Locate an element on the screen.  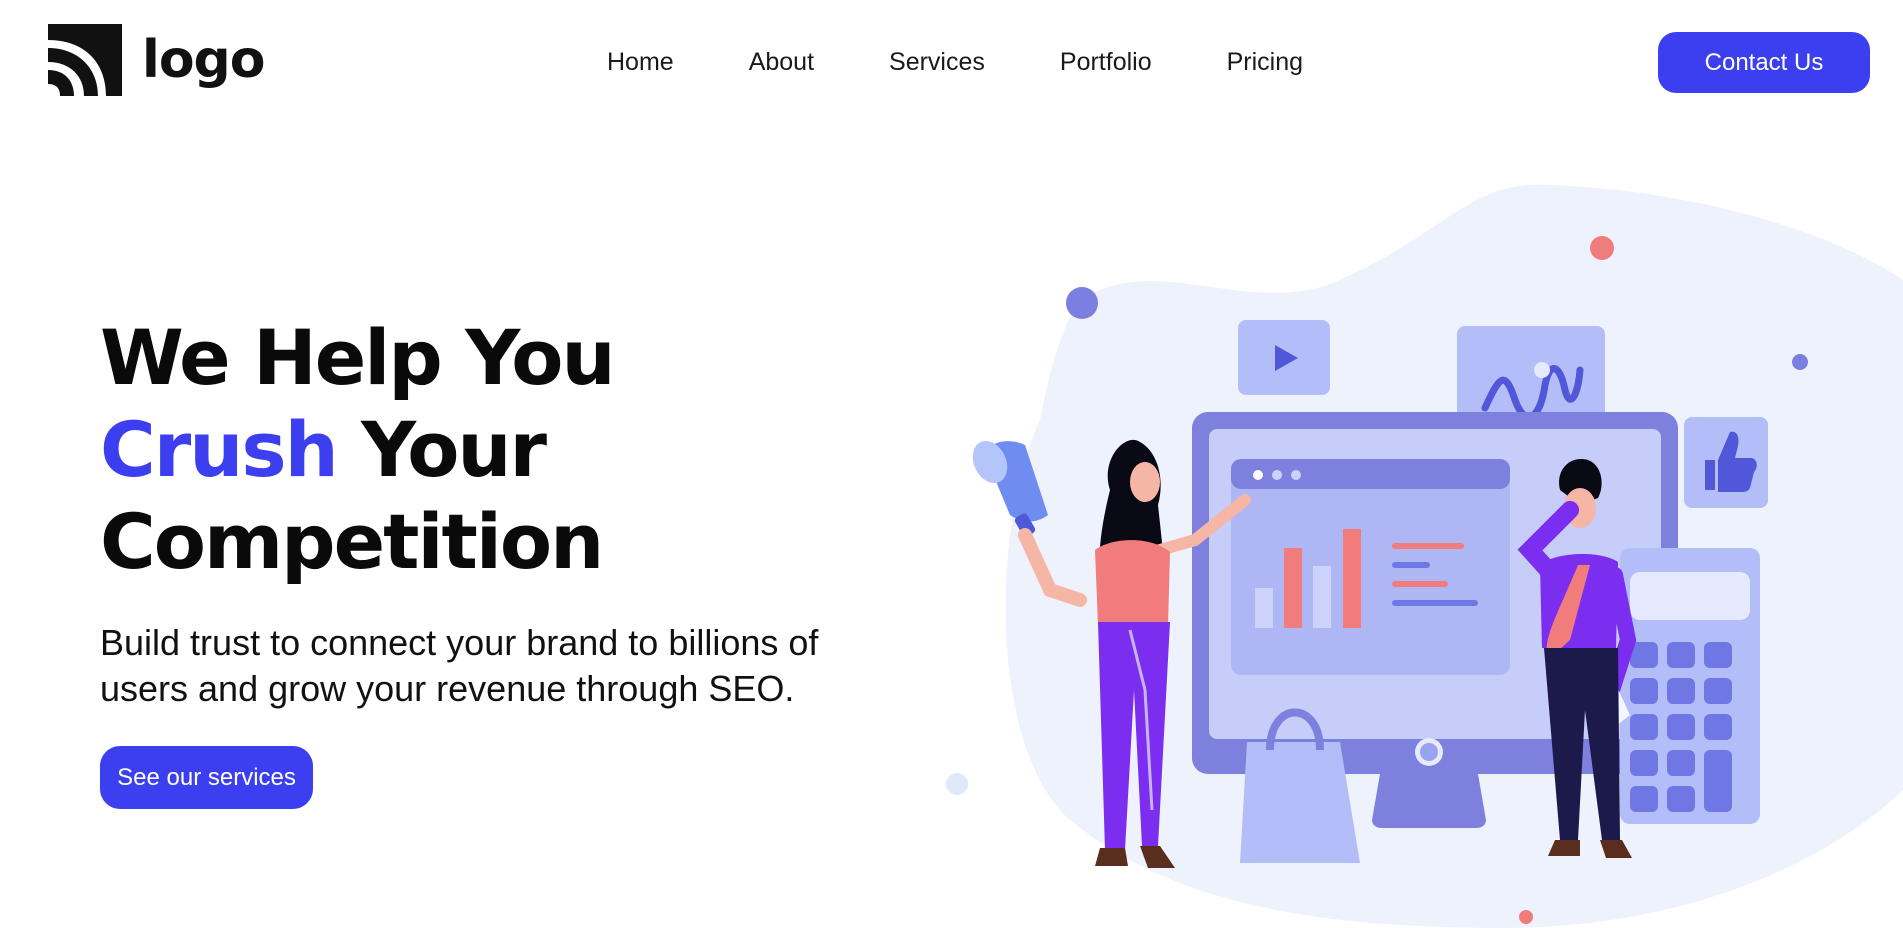
hero-title-accent: Crush is located at coordinates (219, 449).